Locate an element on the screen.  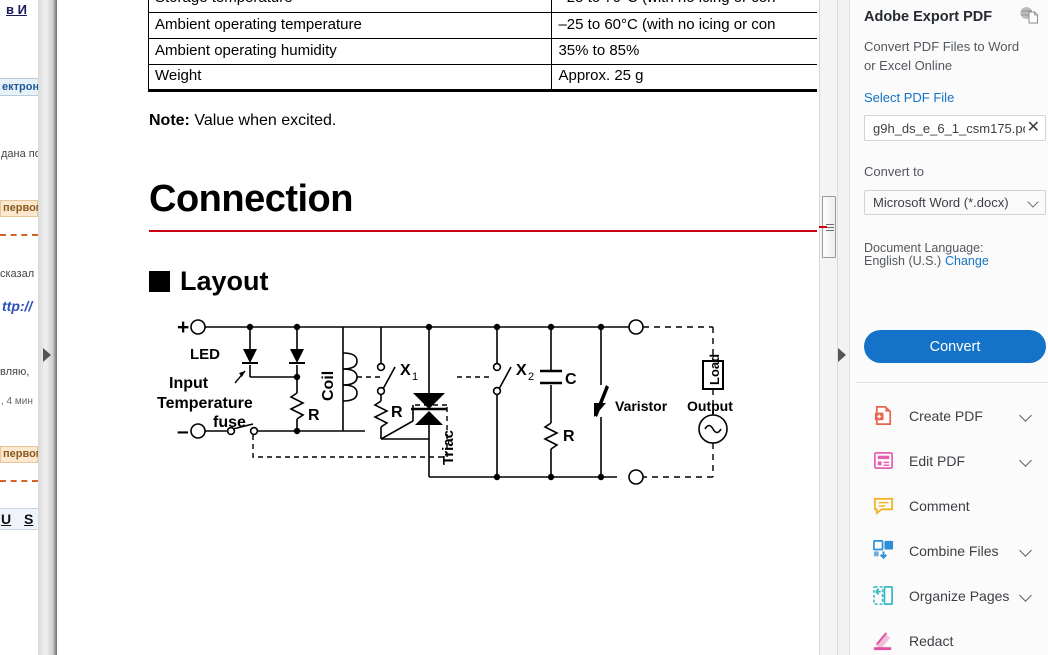
table-cell-label: Ambient operating temperature is located at coordinates (350, 25).